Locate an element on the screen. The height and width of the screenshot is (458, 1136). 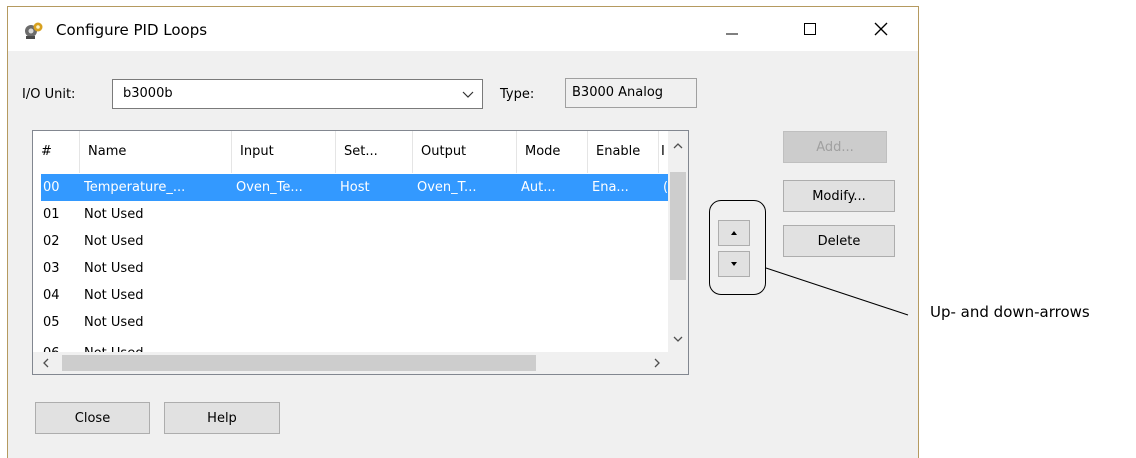
horizontal-scroll-thumb is located at coordinates (299, 363).